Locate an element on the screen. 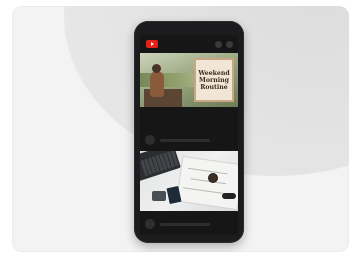 Image resolution: width=359 pixels, height=260 pixels. sunglasses-image is located at coordinates (229, 196).